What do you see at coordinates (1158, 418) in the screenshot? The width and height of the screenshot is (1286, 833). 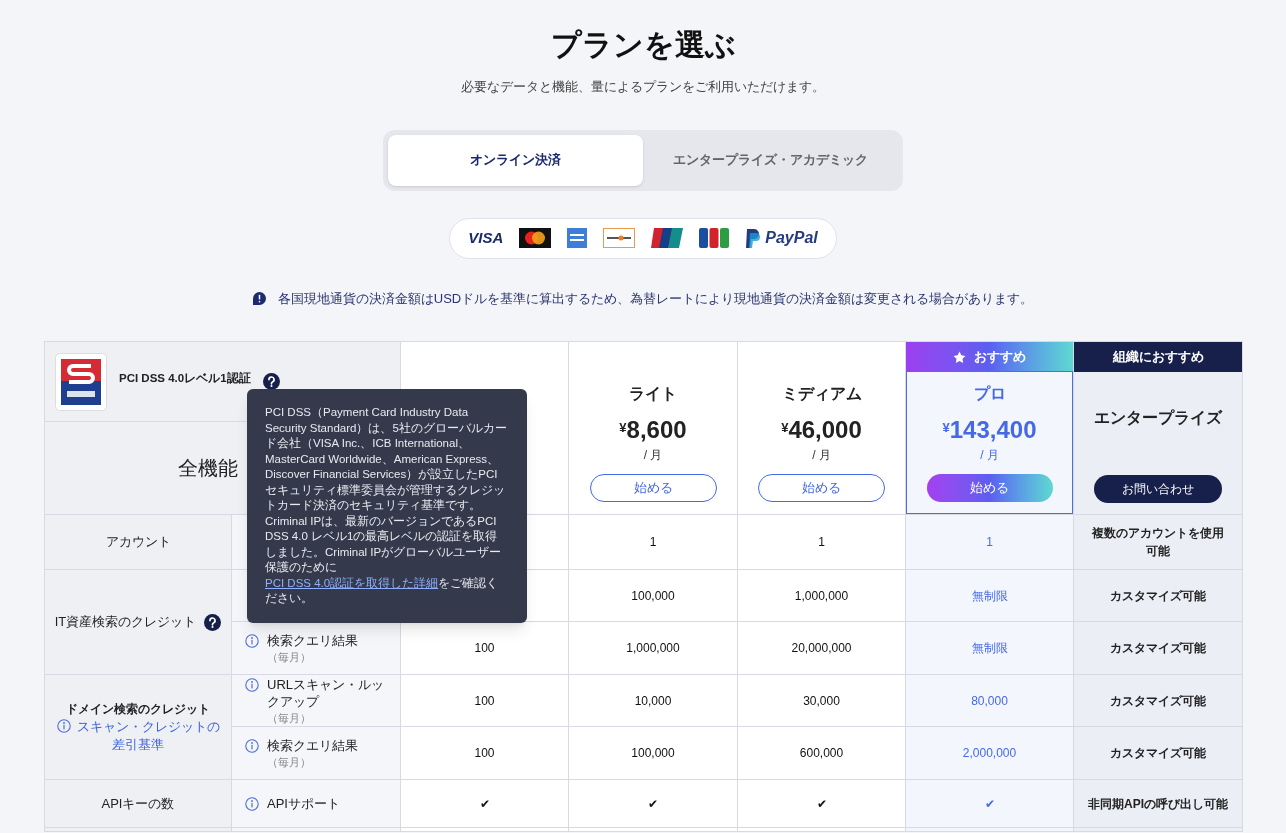 I see `plan-name: エンタープライズ` at bounding box center [1158, 418].